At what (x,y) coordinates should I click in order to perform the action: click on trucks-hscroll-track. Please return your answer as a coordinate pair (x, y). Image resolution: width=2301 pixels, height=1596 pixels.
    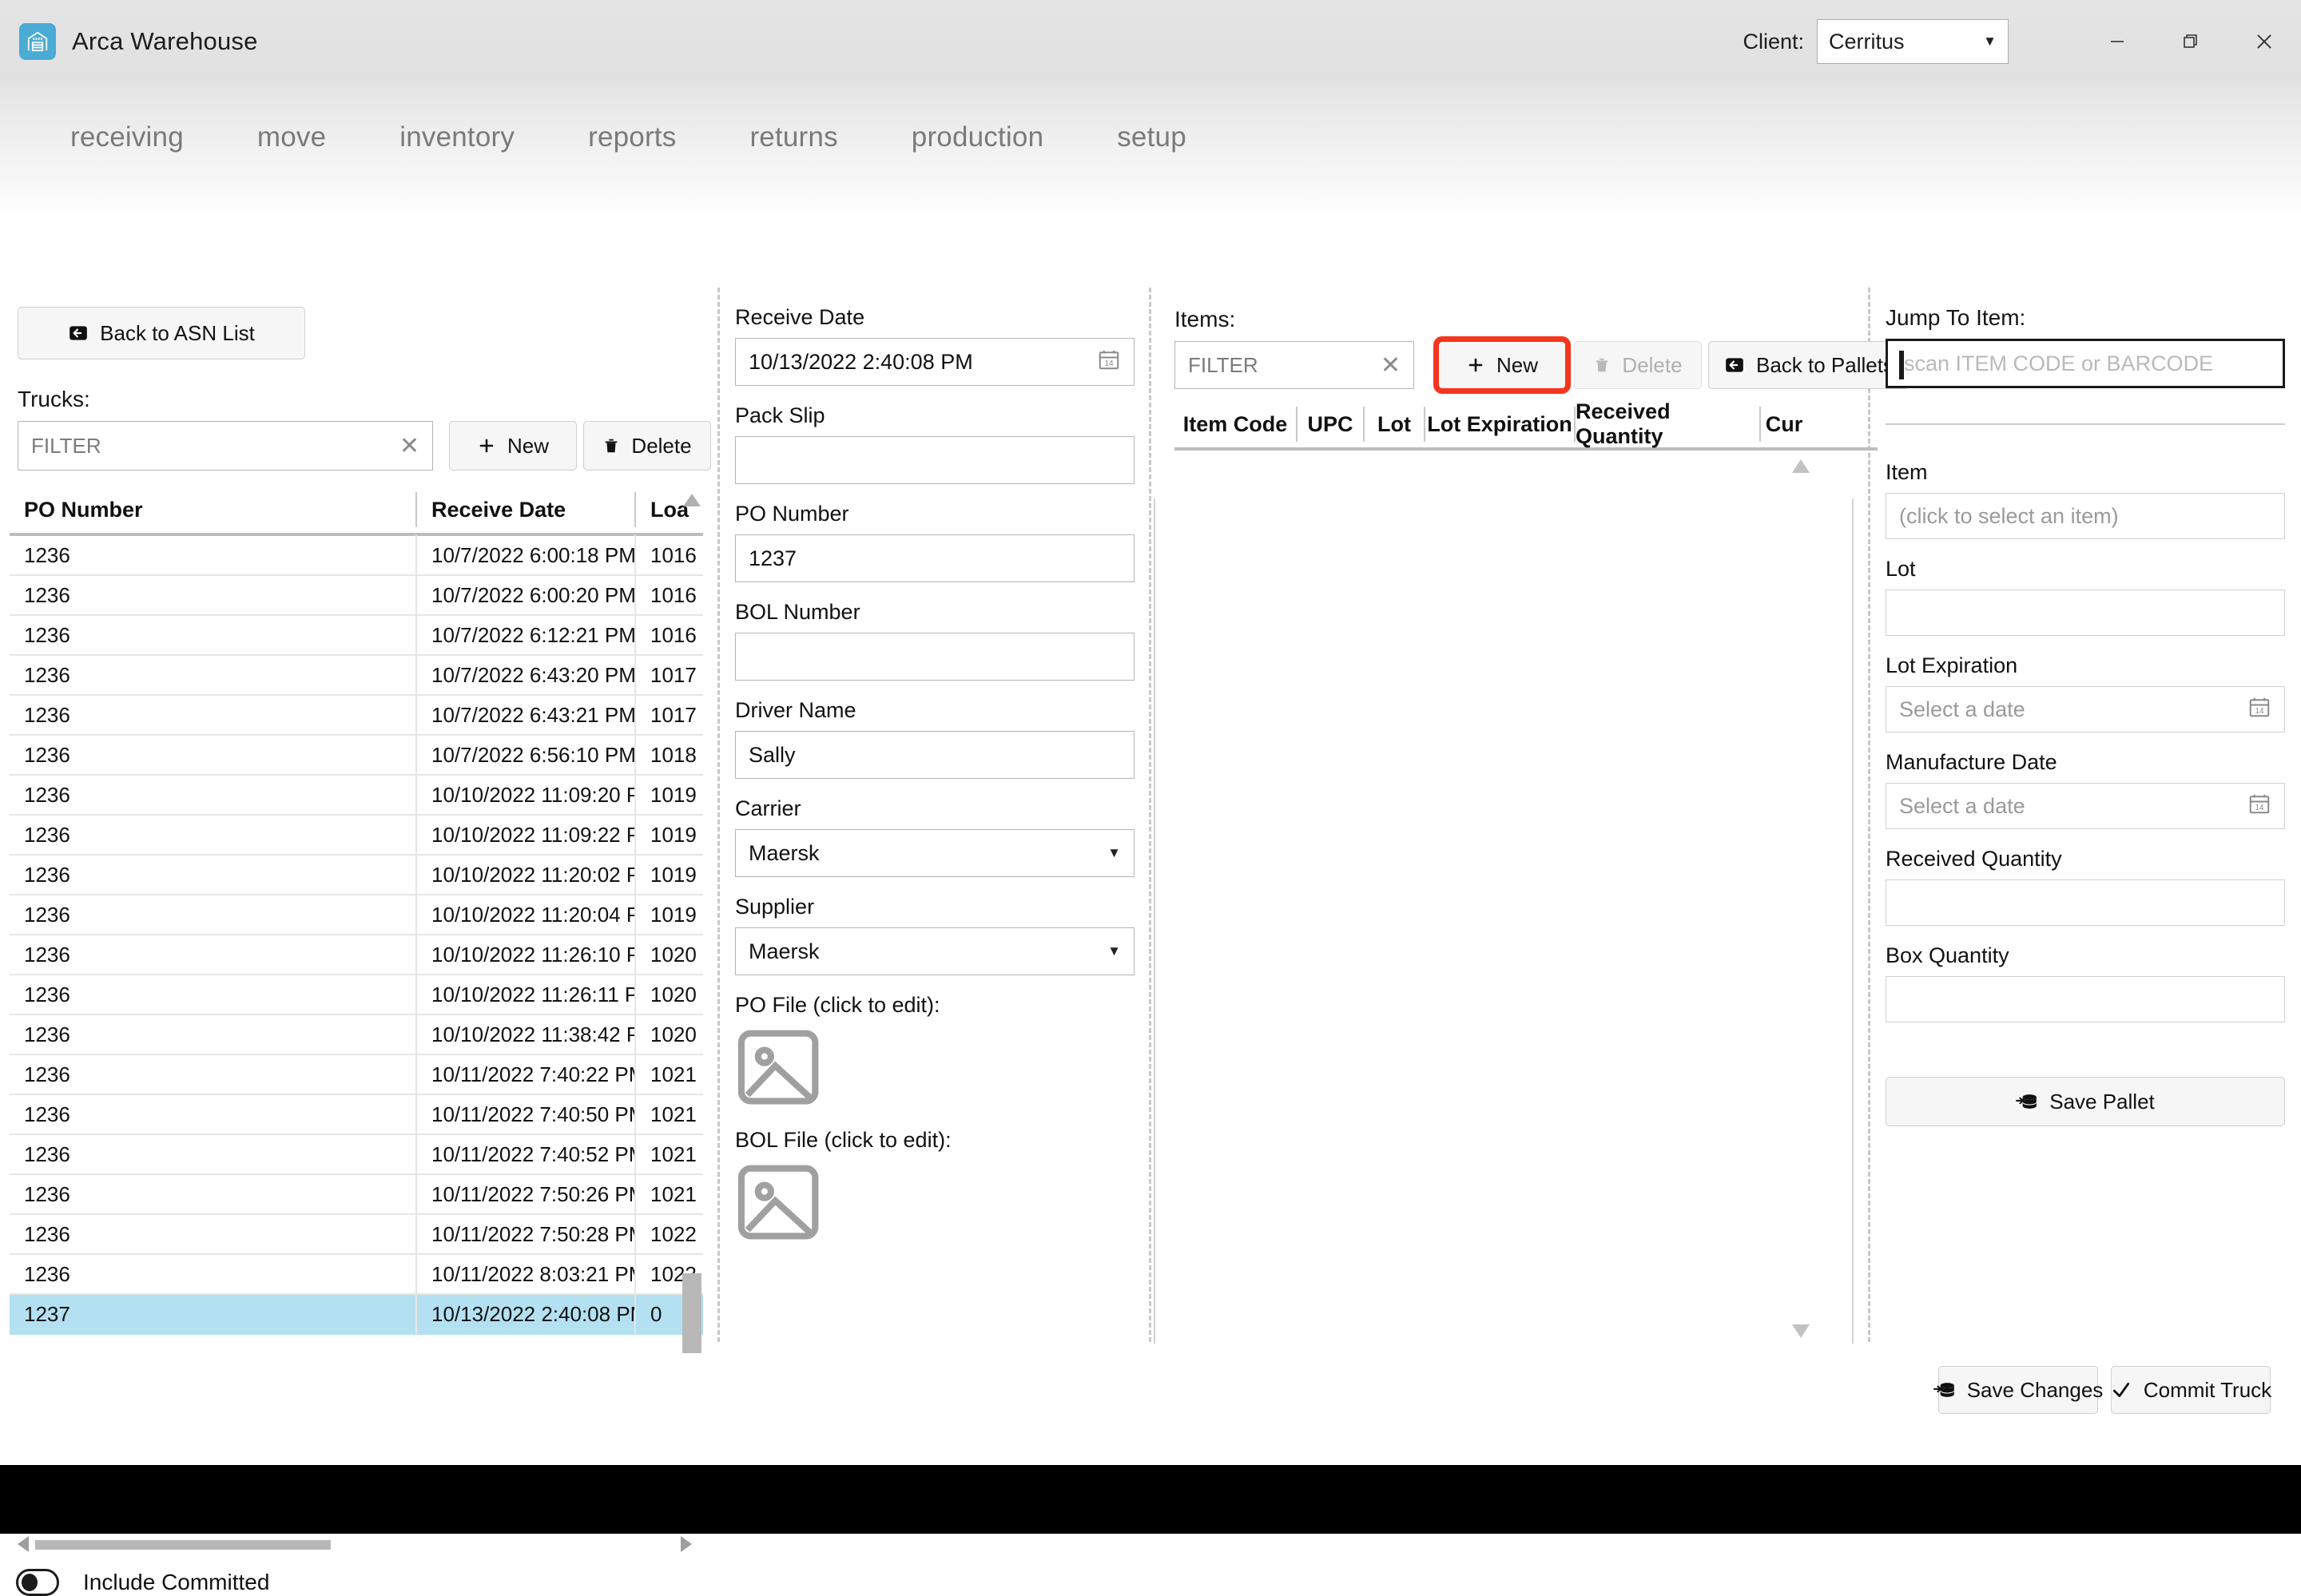
    Looking at the image, I should click on (346, 1545).